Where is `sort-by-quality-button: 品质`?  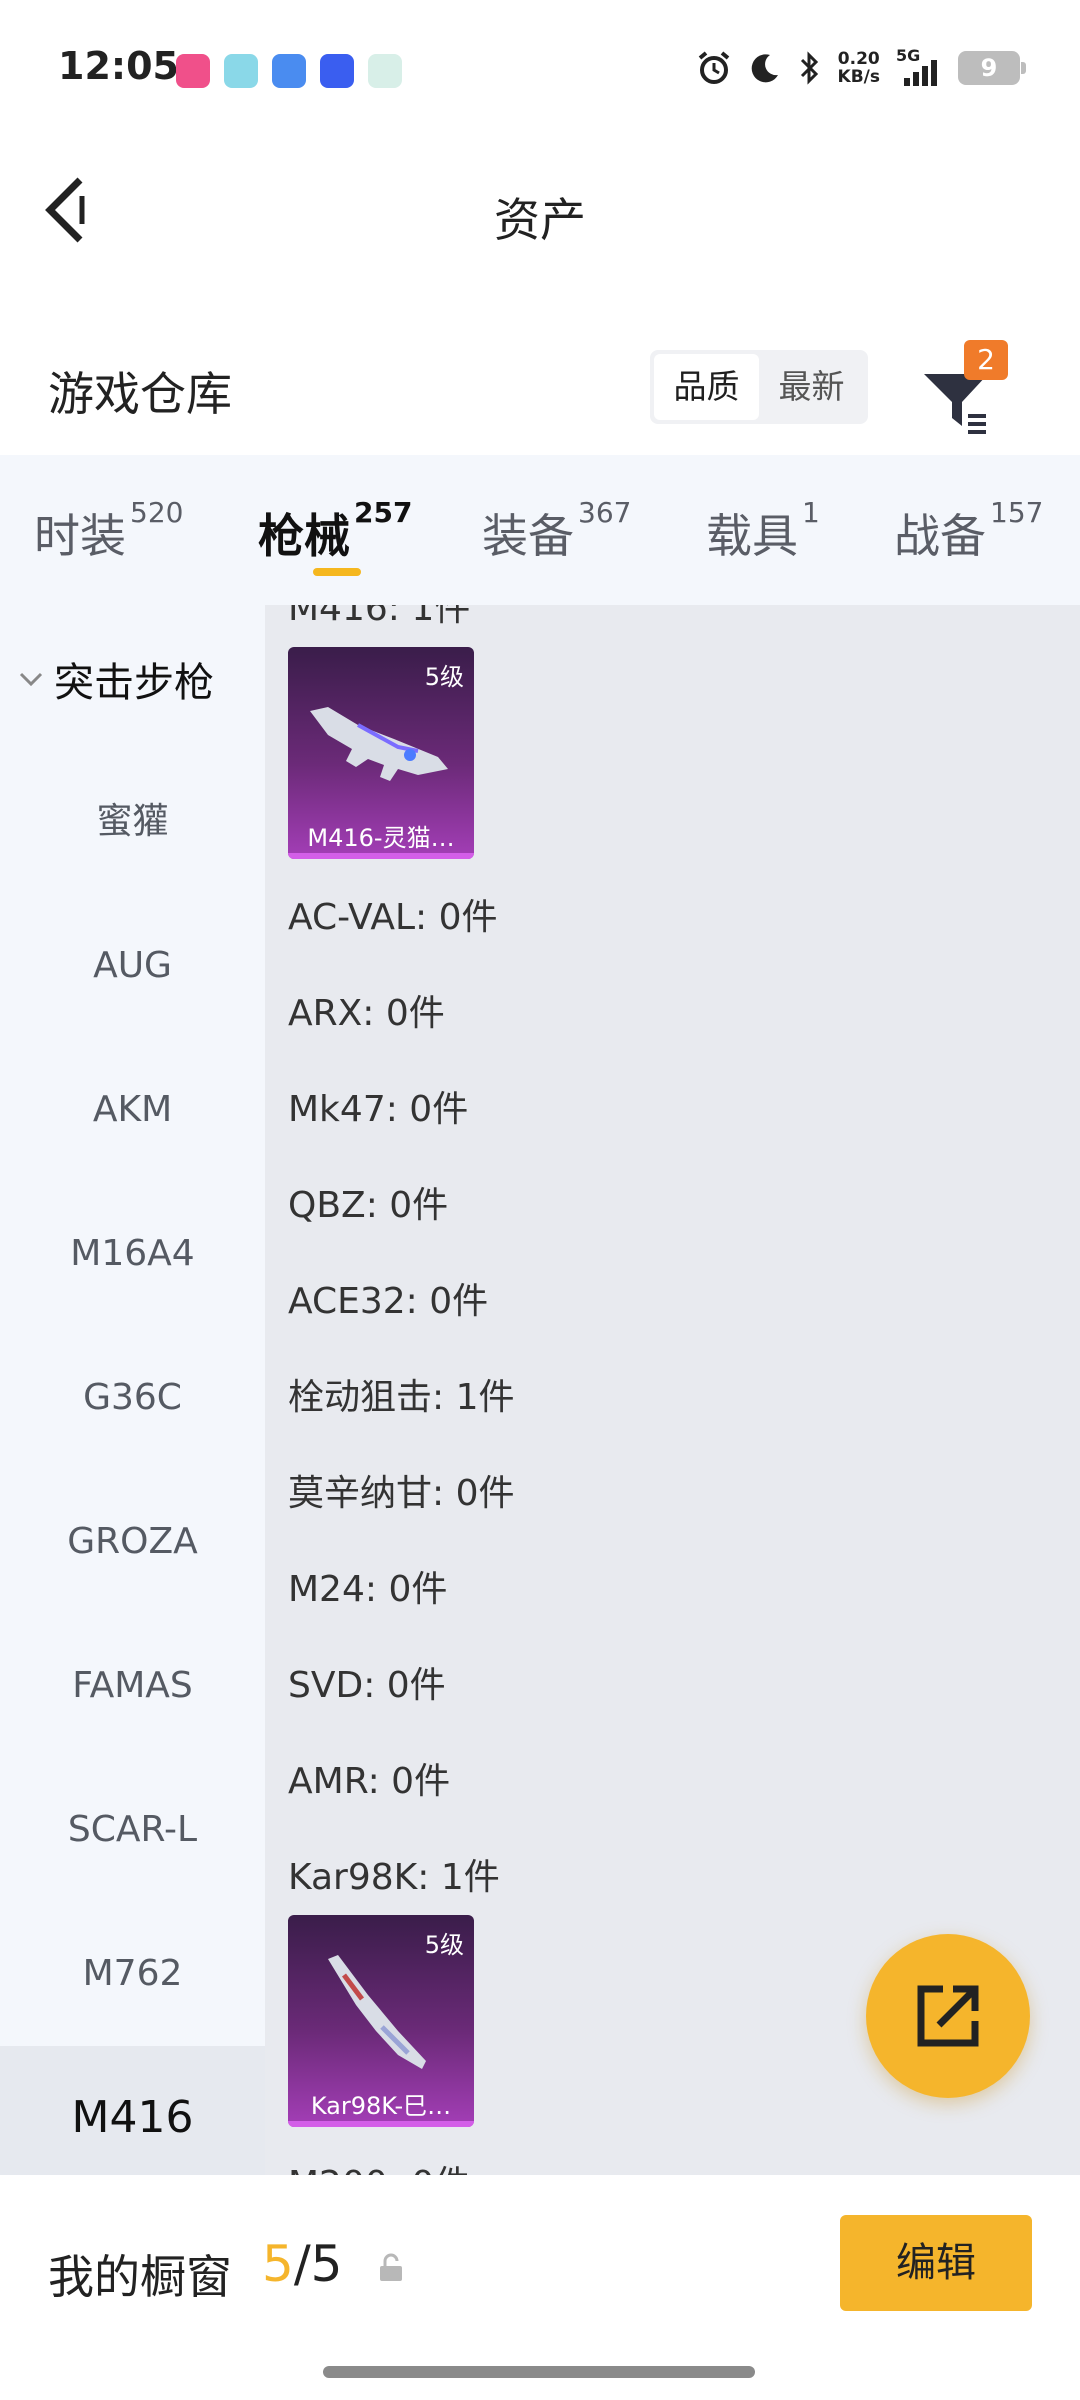 sort-by-quality-button: 品质 is located at coordinates (706, 387).